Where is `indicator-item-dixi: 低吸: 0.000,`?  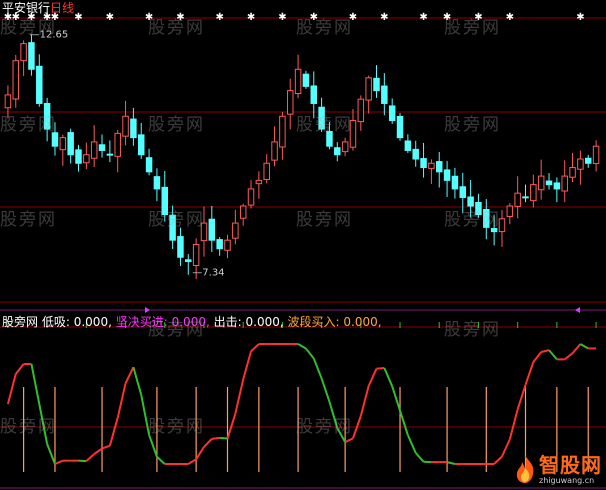
indicator-item-dixi: 低吸: 0.000, is located at coordinates (76, 322).